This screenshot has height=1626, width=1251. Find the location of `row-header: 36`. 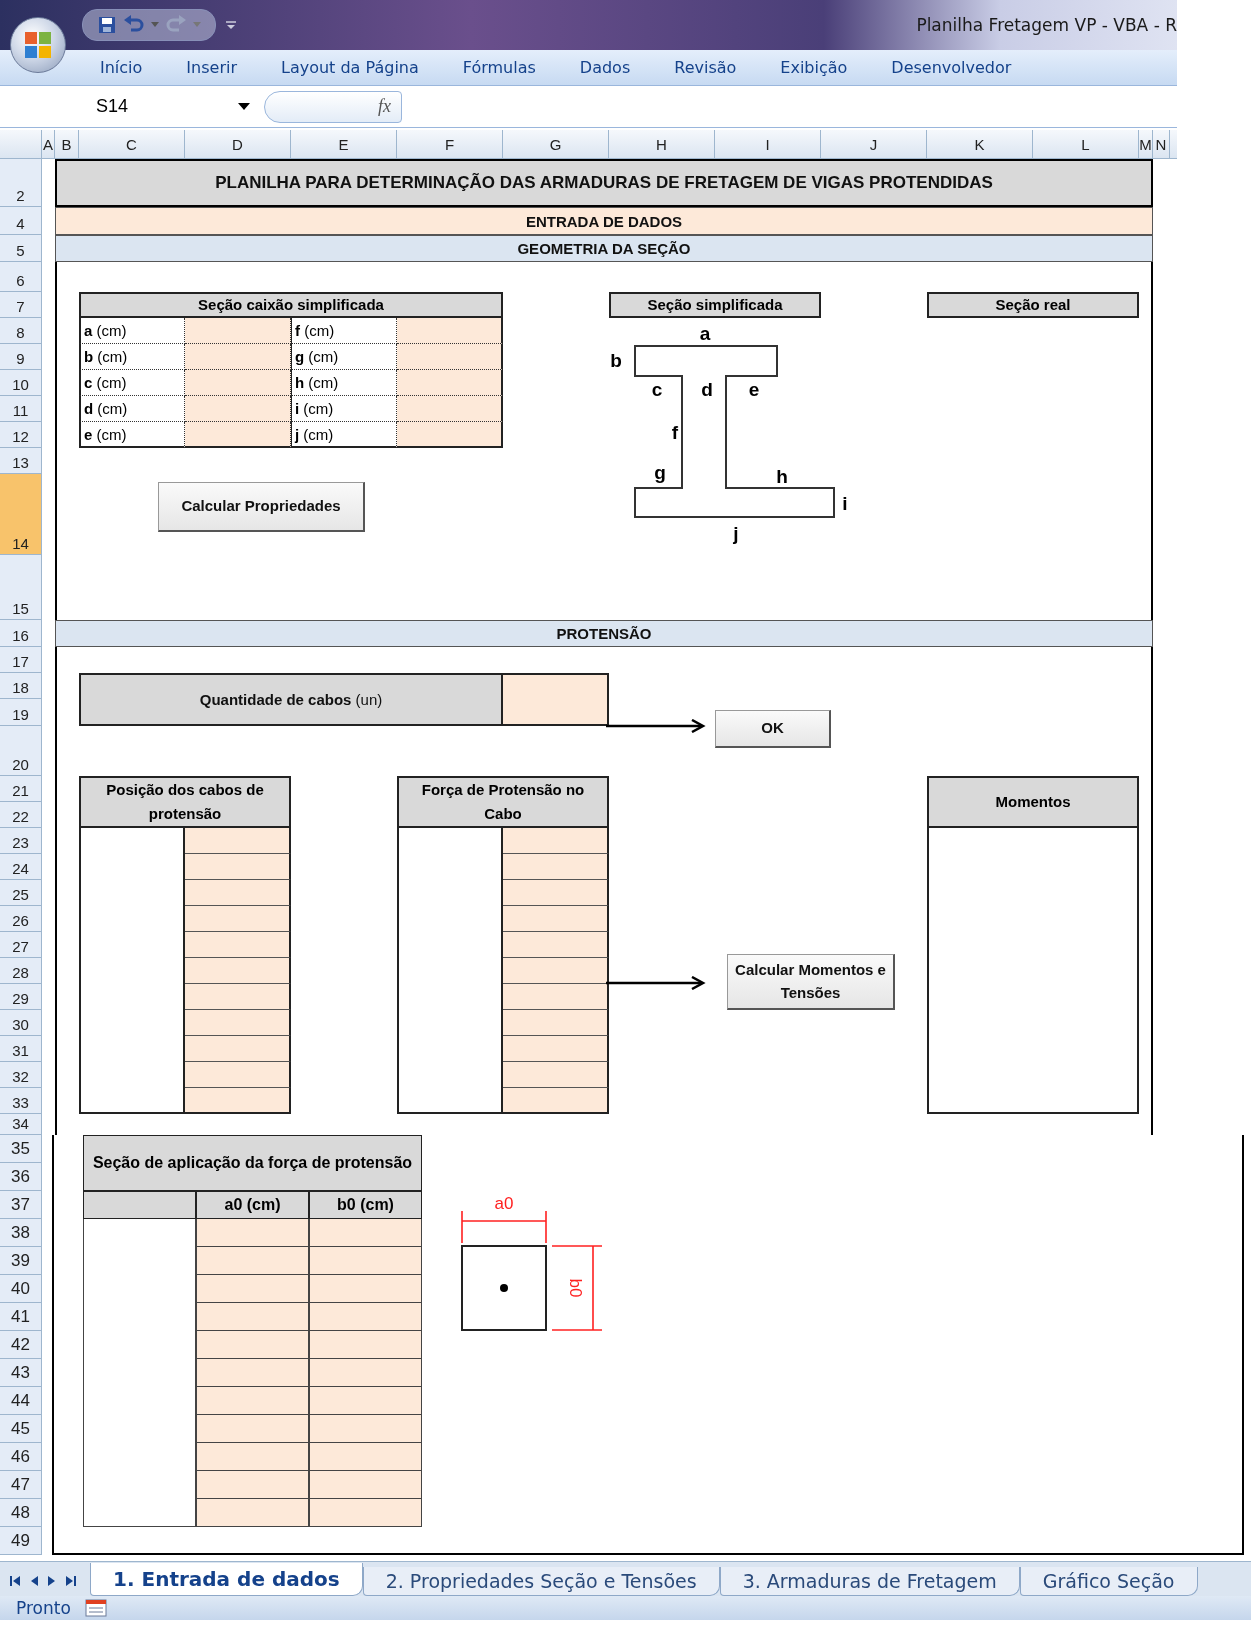

row-header: 36 is located at coordinates (21, 1177).